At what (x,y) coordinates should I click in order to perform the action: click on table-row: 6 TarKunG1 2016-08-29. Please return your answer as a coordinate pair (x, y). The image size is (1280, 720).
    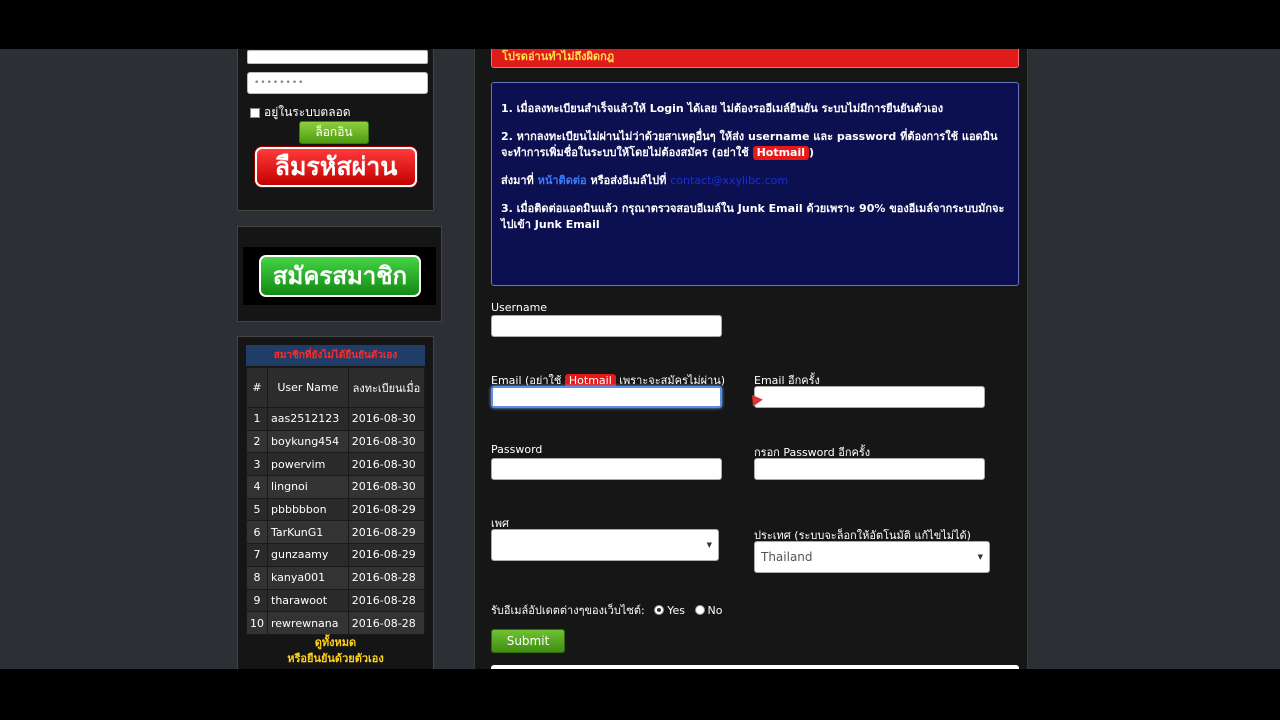
    Looking at the image, I should click on (336, 532).